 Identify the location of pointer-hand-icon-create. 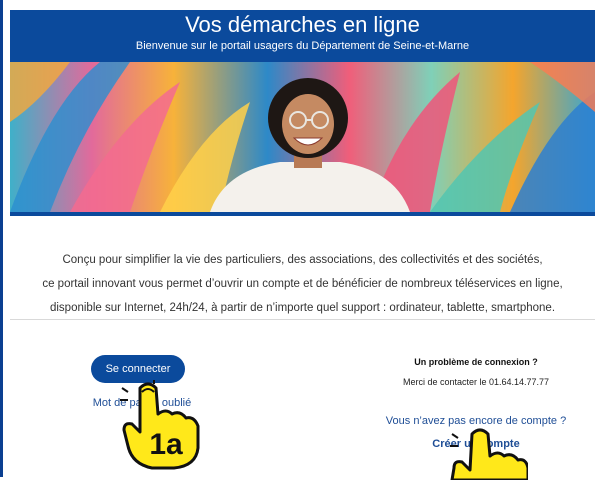
(489, 454).